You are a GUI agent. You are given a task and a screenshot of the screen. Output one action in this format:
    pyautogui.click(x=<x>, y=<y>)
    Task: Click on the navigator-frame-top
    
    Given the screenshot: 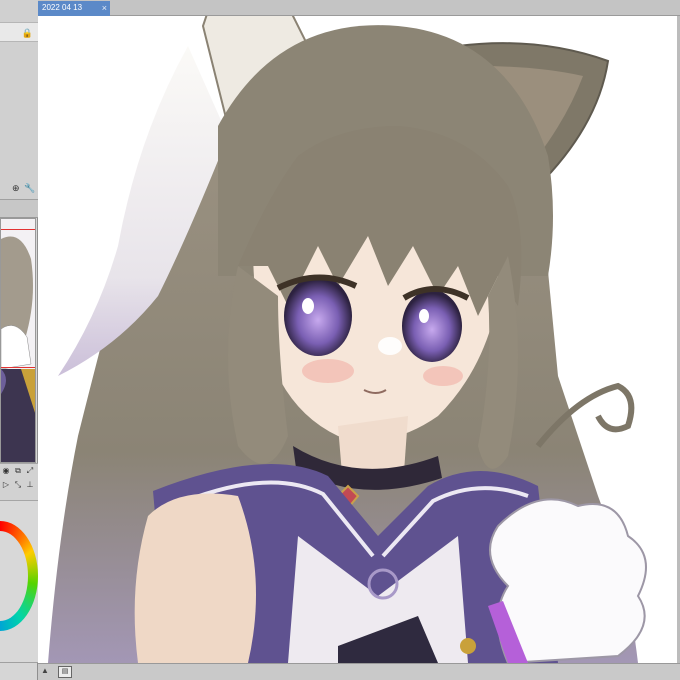 What is the action you would take?
    pyautogui.click(x=18, y=229)
    